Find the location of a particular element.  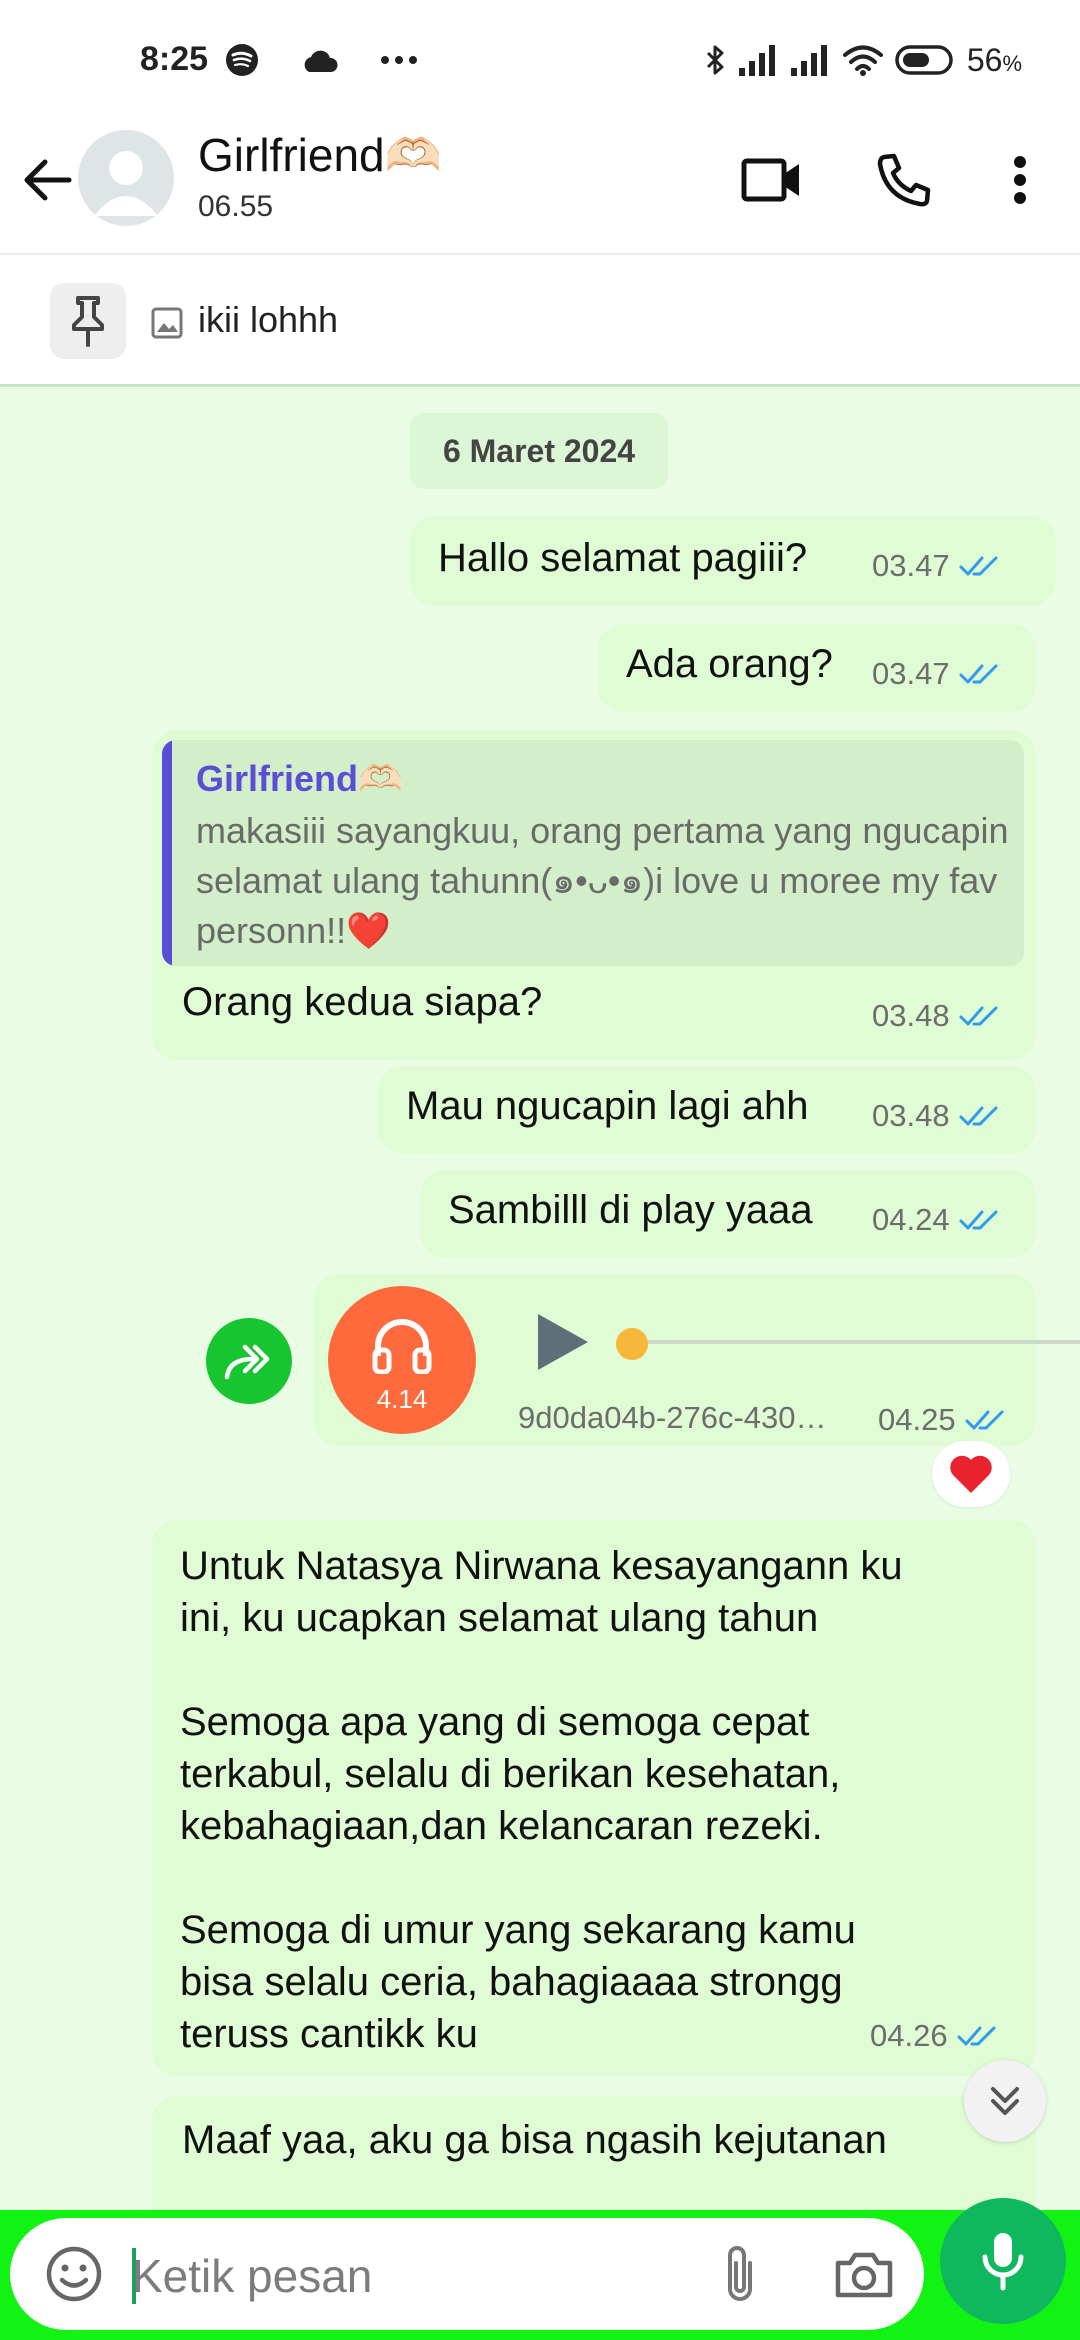

message-text: Ada orang? is located at coordinates (729, 664).